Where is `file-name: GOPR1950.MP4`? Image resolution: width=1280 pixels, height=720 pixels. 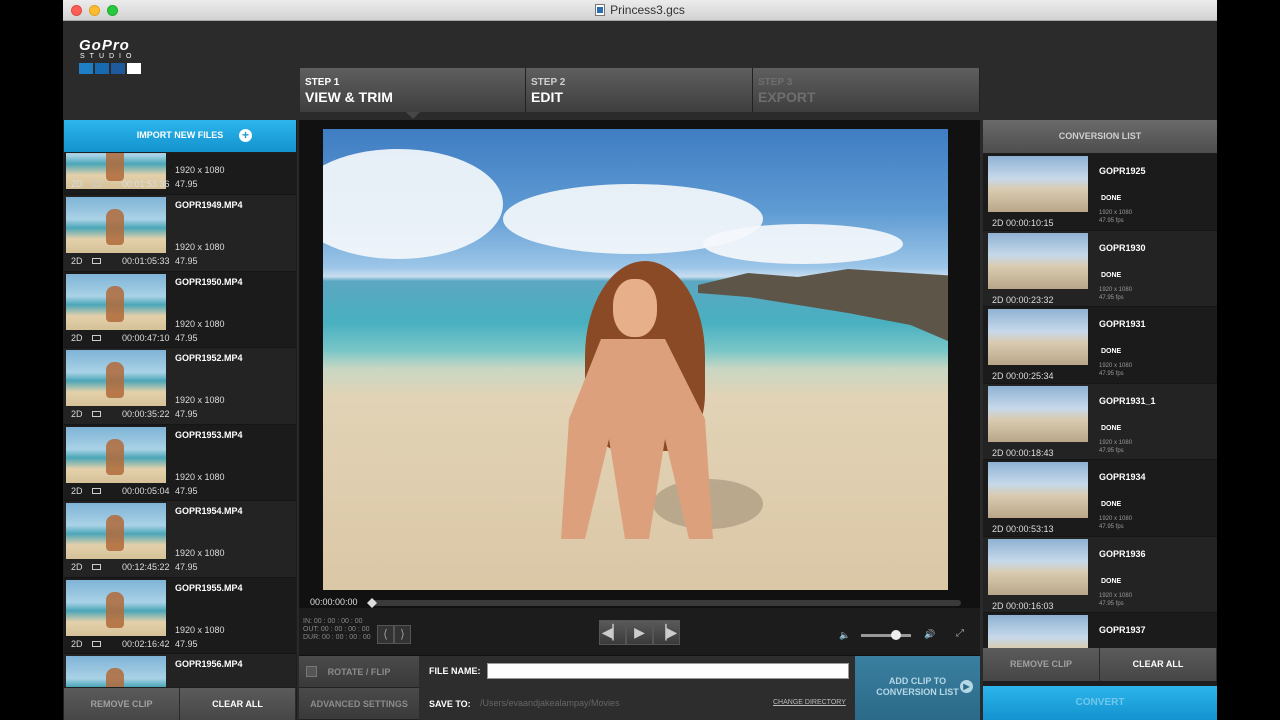
file-name: GOPR1950.MP4 is located at coordinates (209, 281).